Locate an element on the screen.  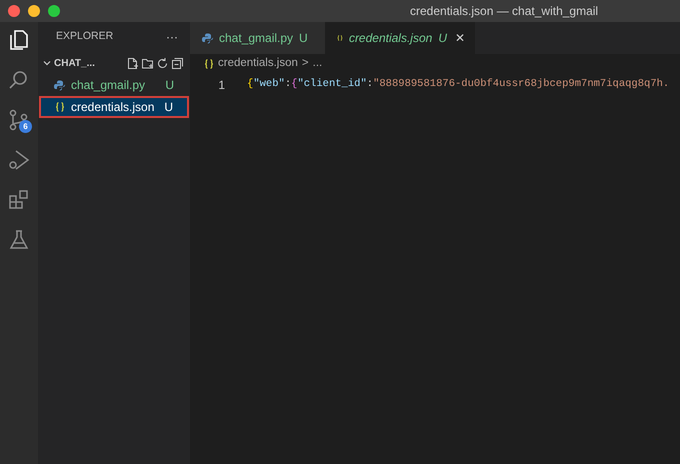
close-tab-icon: ✕ is located at coordinates (460, 38).